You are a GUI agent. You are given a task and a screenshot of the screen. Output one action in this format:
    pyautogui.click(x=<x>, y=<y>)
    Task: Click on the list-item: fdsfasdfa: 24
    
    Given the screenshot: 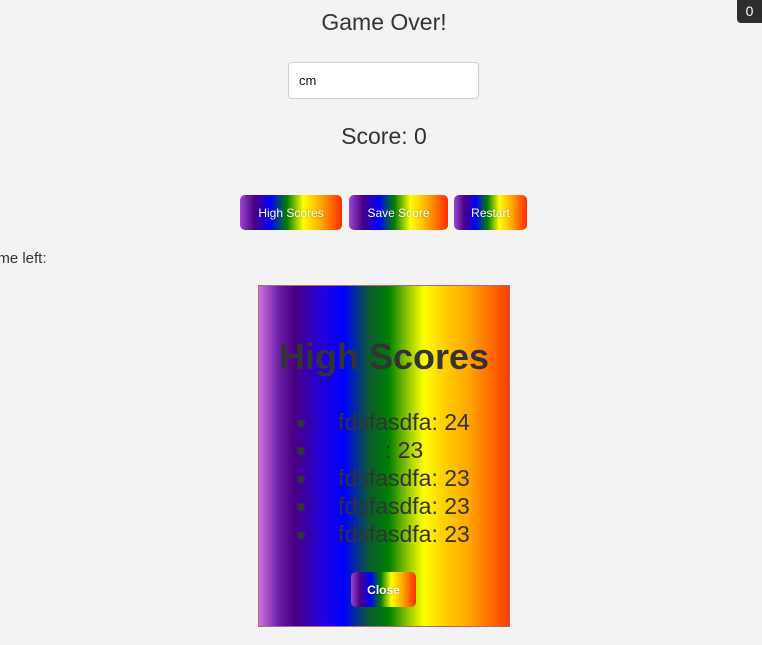 What is the action you would take?
    pyautogui.click(x=384, y=422)
    